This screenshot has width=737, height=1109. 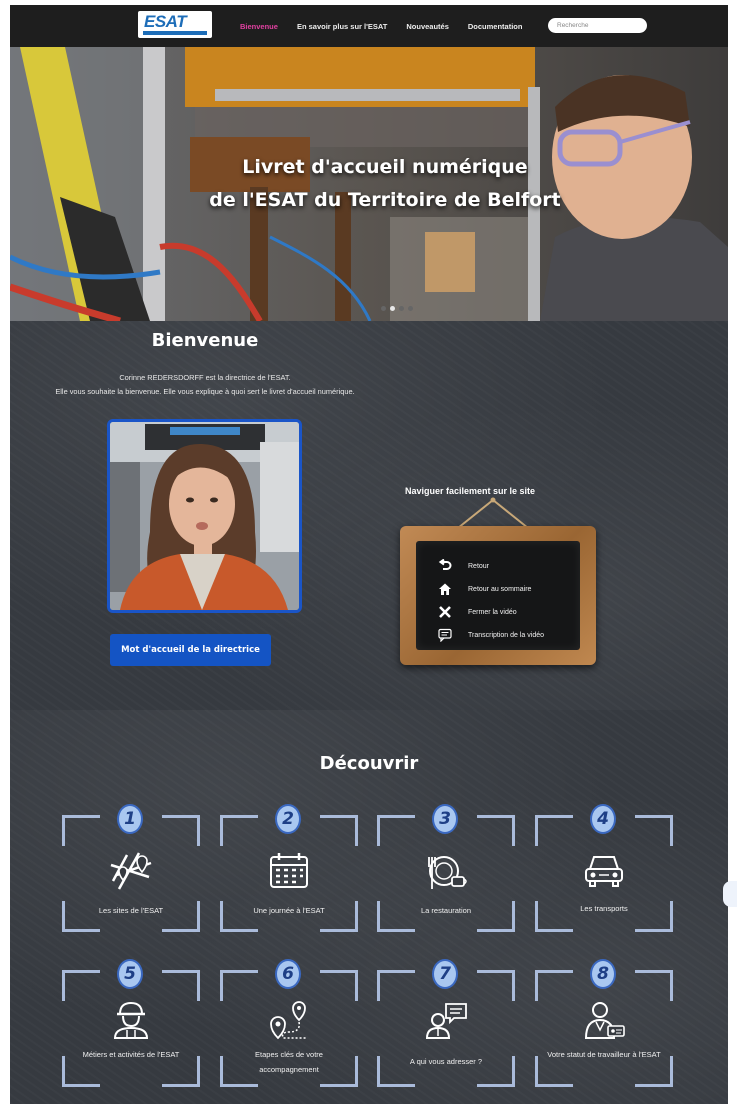 I want to click on home-icon, so click(x=445, y=589).